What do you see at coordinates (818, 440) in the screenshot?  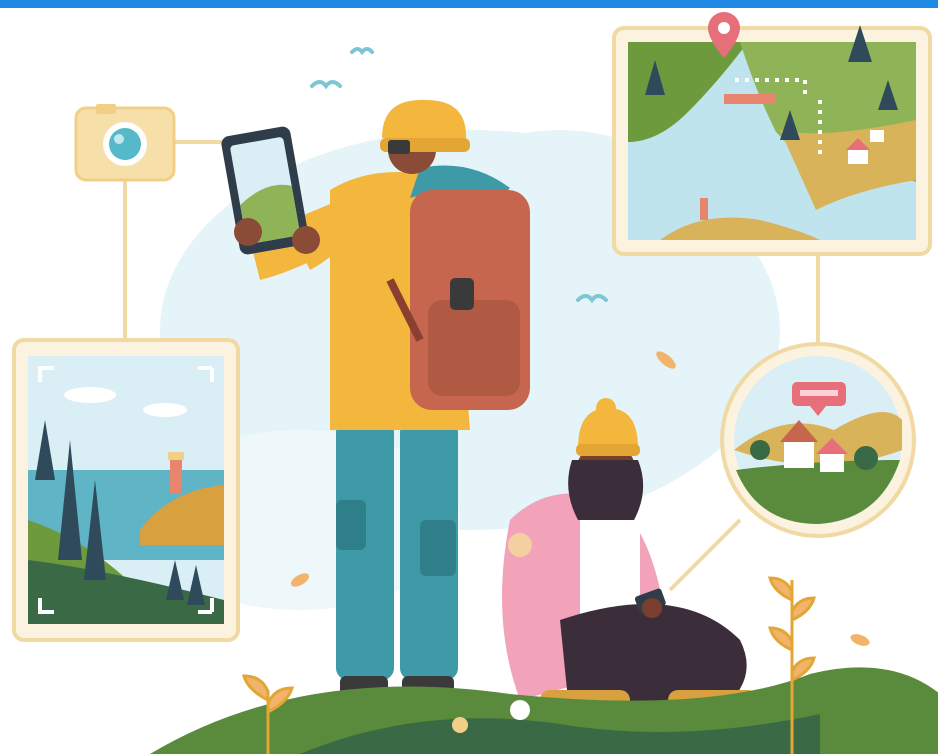 I see `circle-view-village` at bounding box center [818, 440].